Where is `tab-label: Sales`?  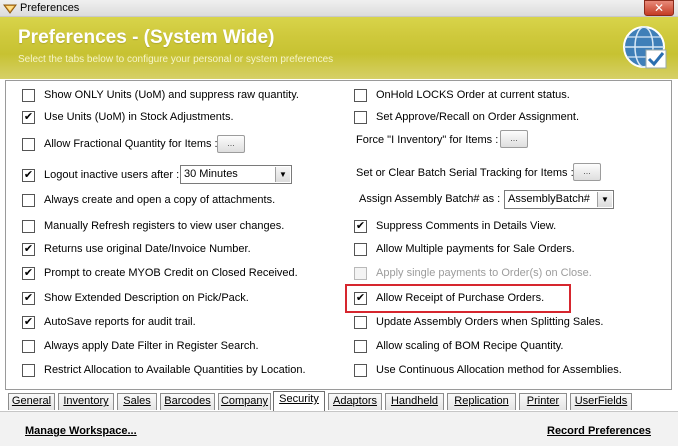 tab-label: Sales is located at coordinates (137, 401).